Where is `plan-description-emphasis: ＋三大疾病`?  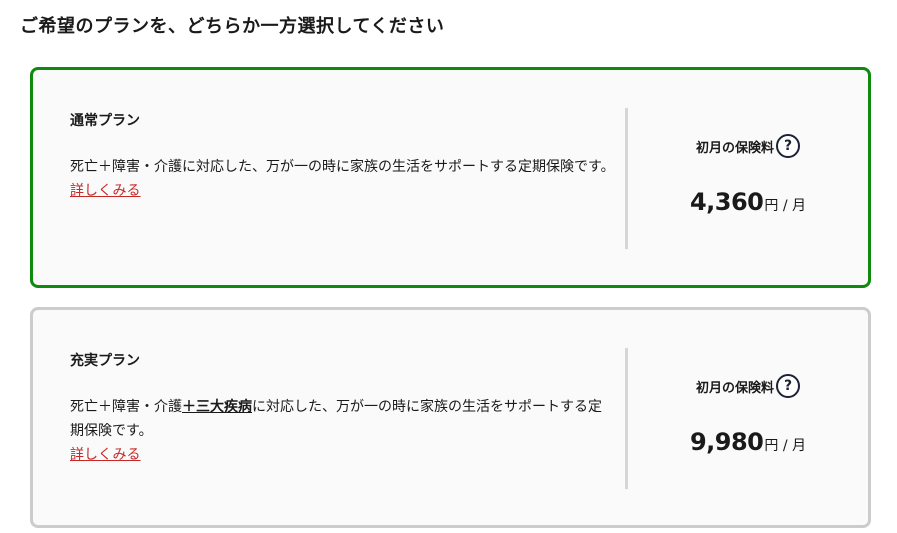
plan-description-emphasis: ＋三大疾病 is located at coordinates (217, 407).